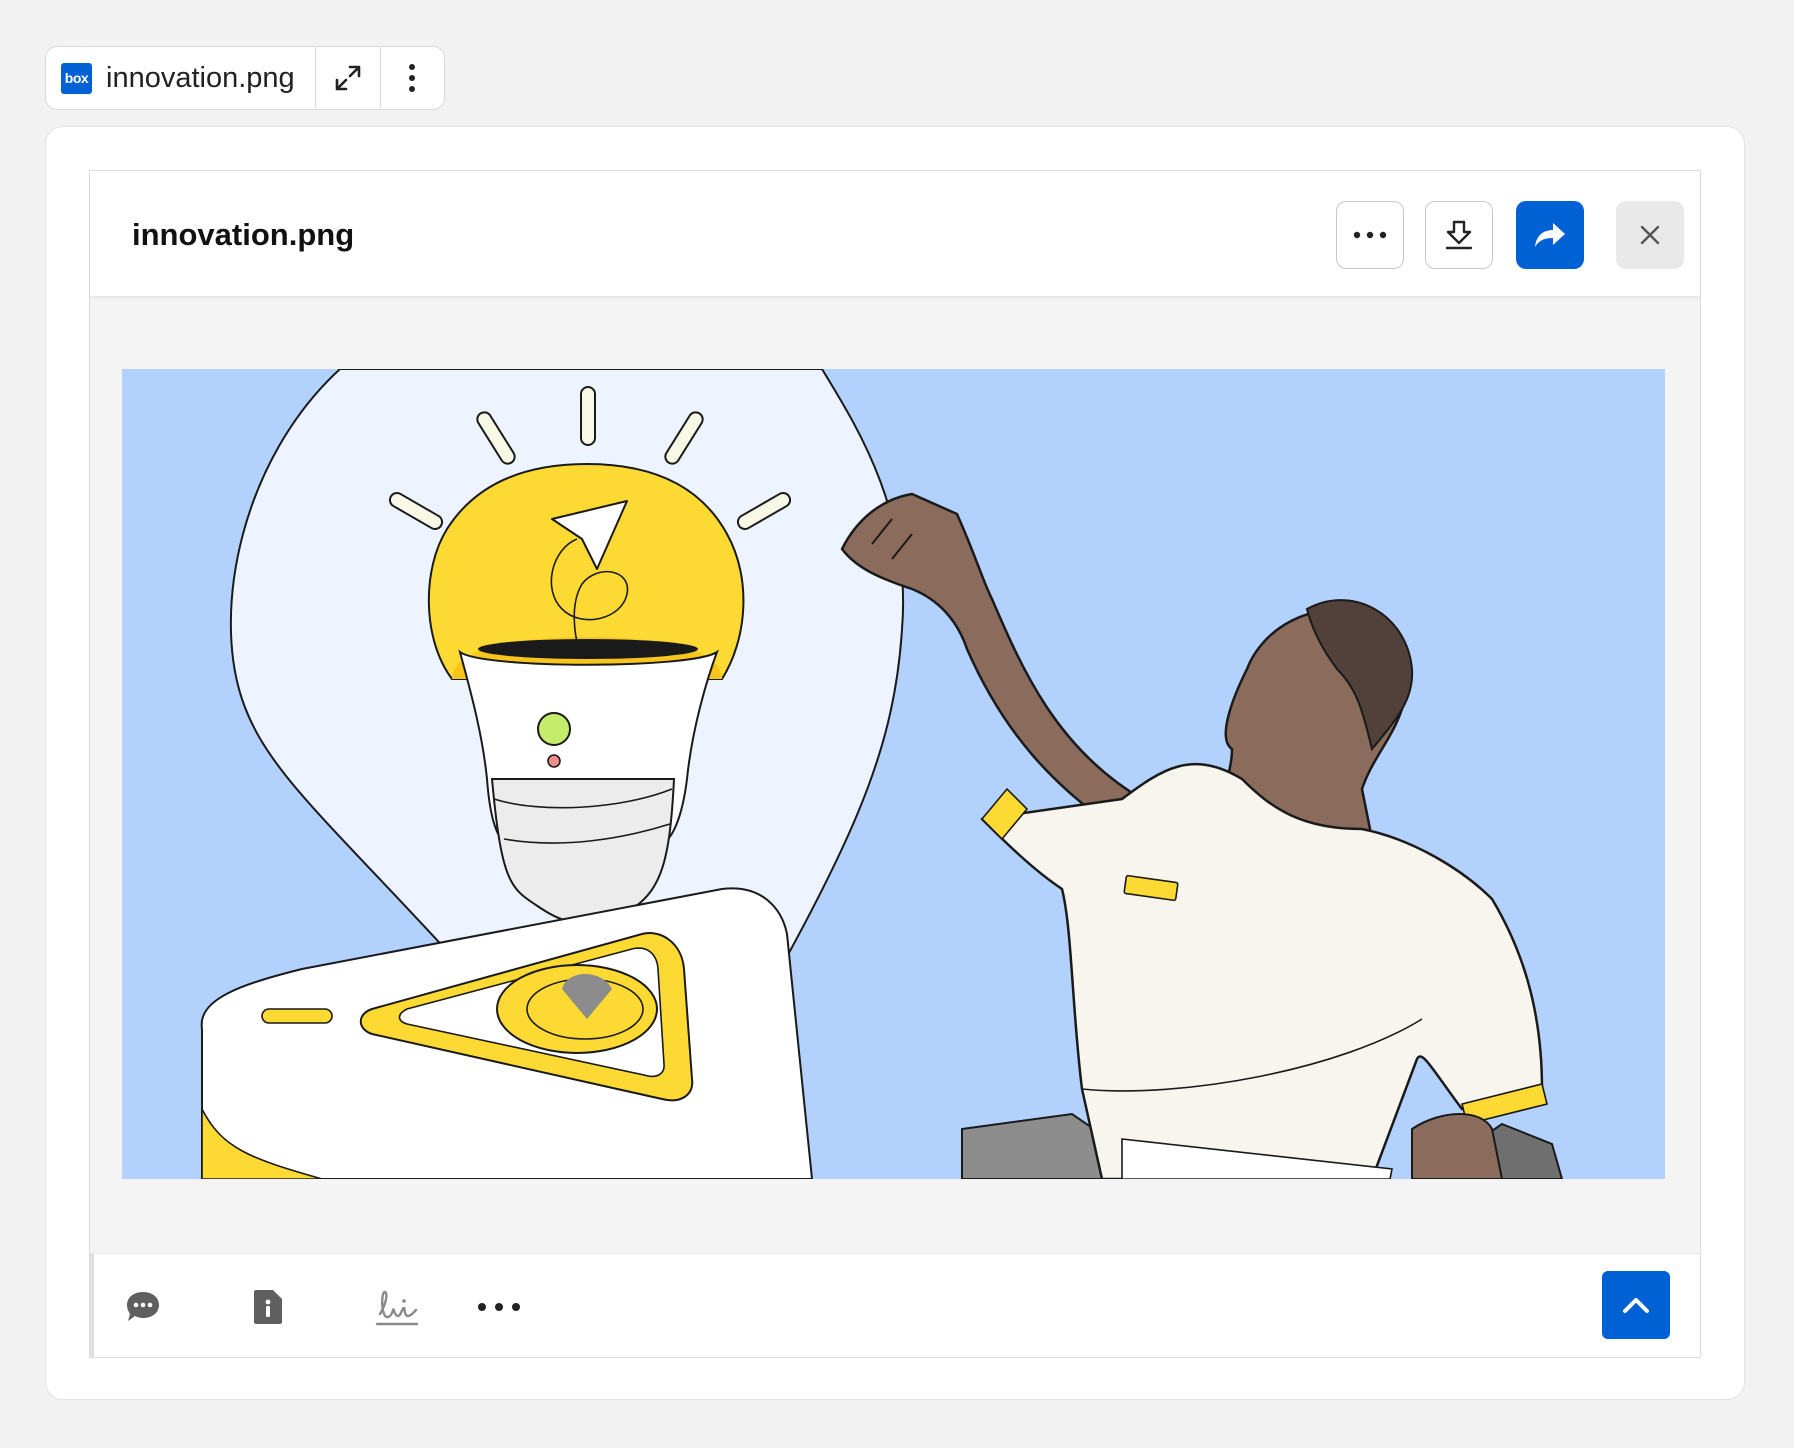 This screenshot has width=1794, height=1448. I want to click on close-icon, so click(1650, 235).